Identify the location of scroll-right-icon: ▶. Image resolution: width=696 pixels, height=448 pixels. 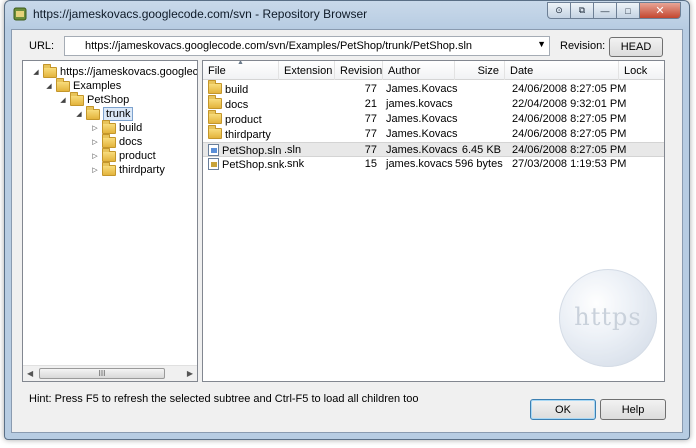
(190, 373).